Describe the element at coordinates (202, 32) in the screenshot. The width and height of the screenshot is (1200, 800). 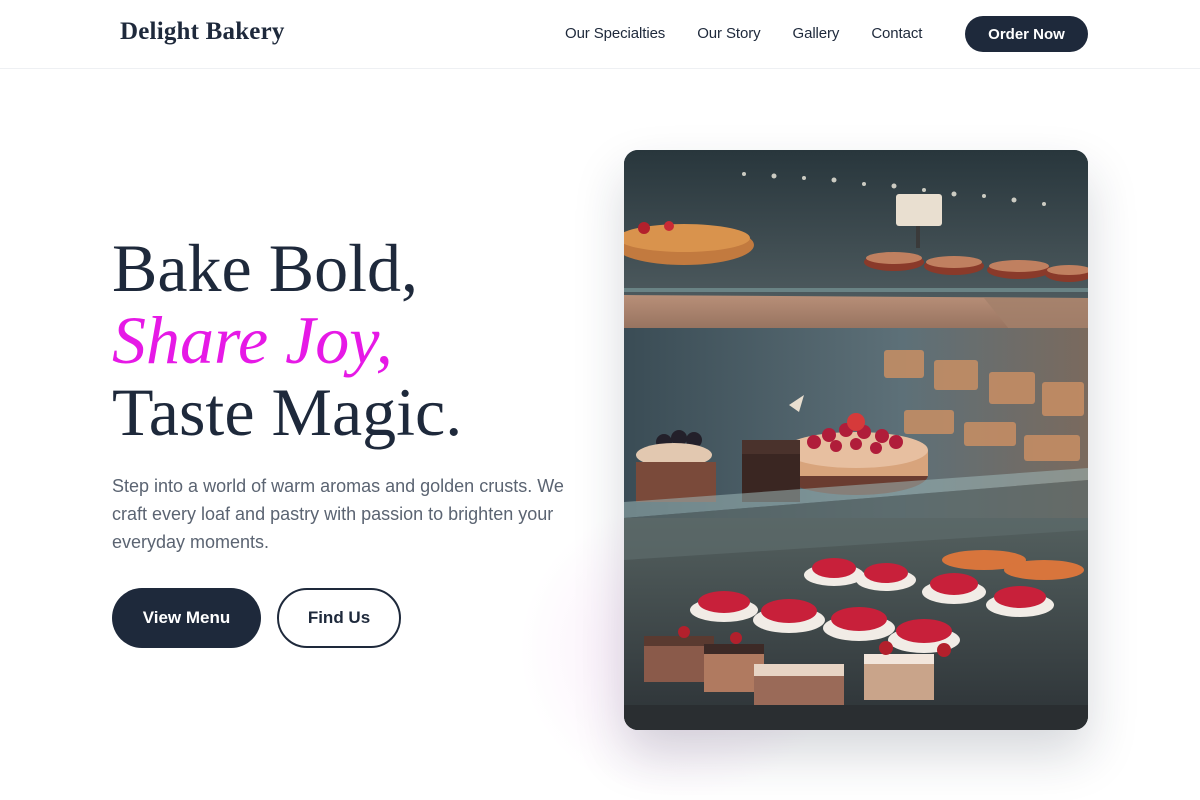
I see `brand-logo: Delight Bakery` at that location.